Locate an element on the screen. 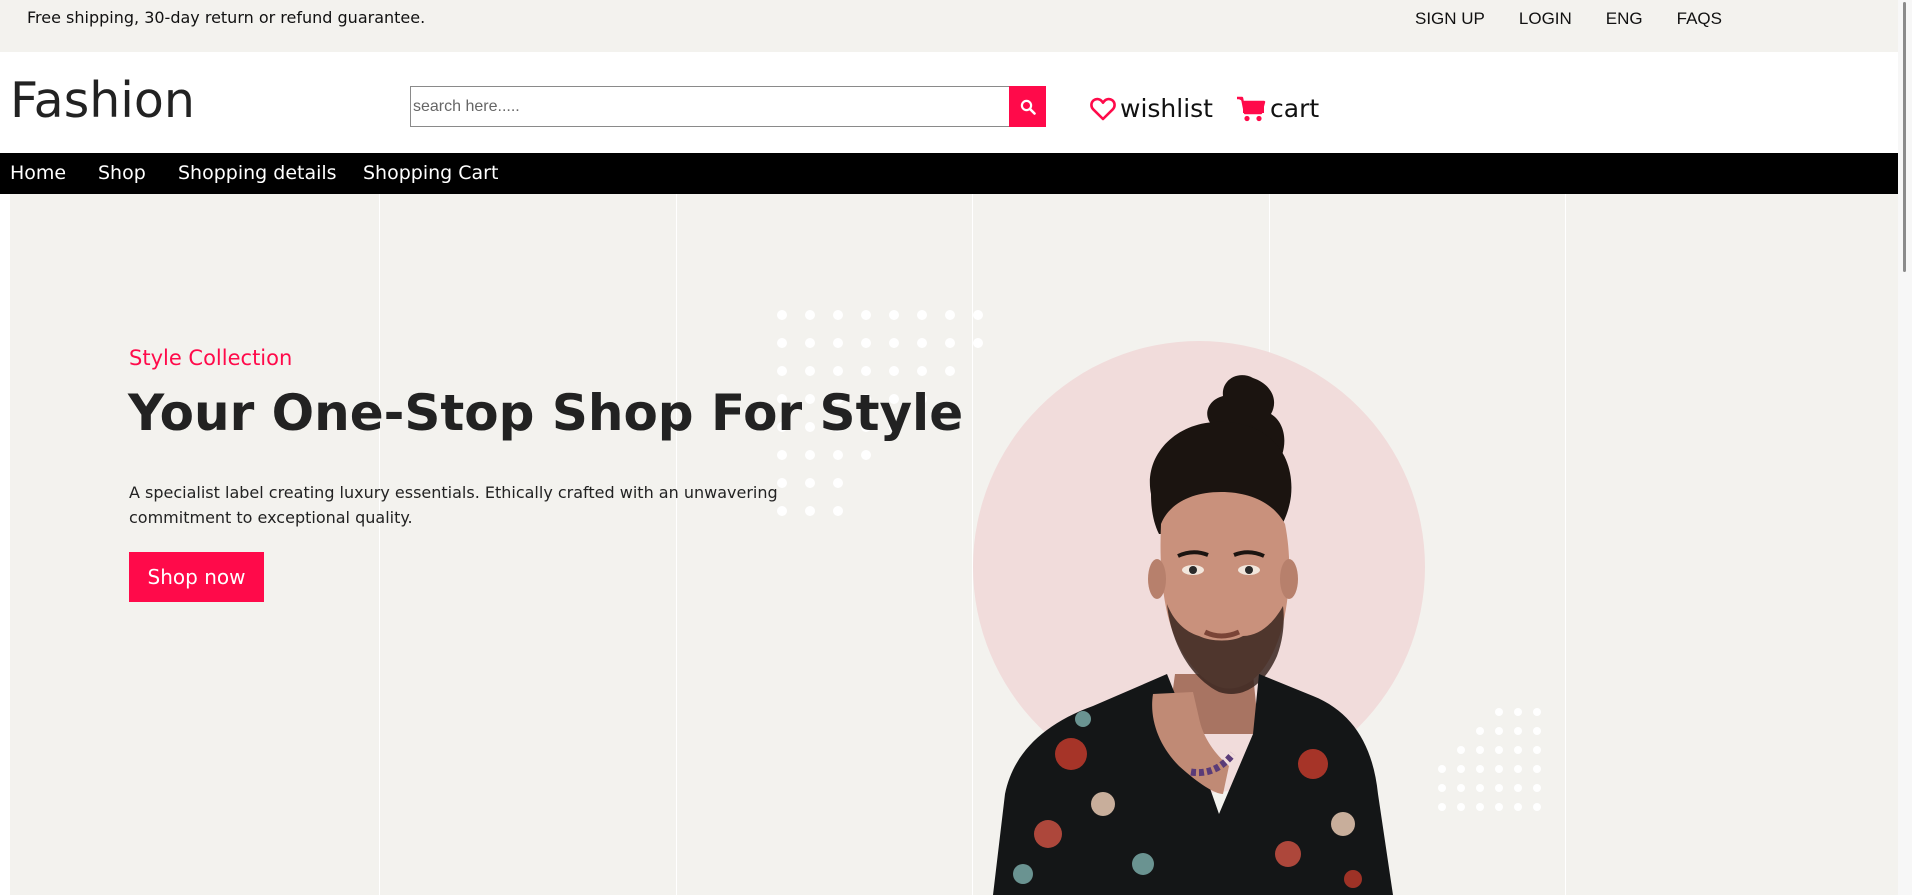  account-links: SIGN UP LOGIN ENG FAQS is located at coordinates (1551, 19).